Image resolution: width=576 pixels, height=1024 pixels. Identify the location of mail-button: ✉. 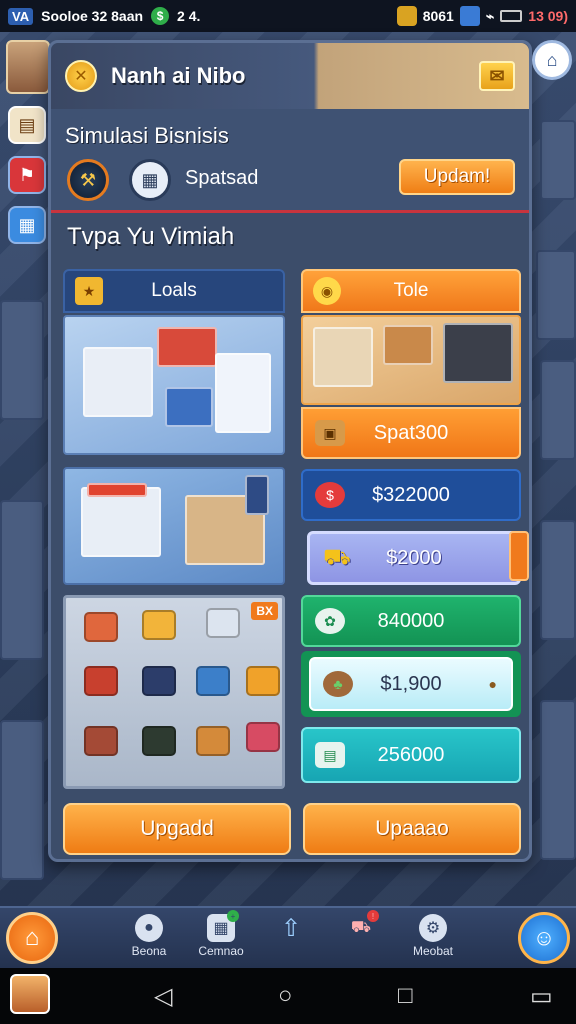
(497, 76).